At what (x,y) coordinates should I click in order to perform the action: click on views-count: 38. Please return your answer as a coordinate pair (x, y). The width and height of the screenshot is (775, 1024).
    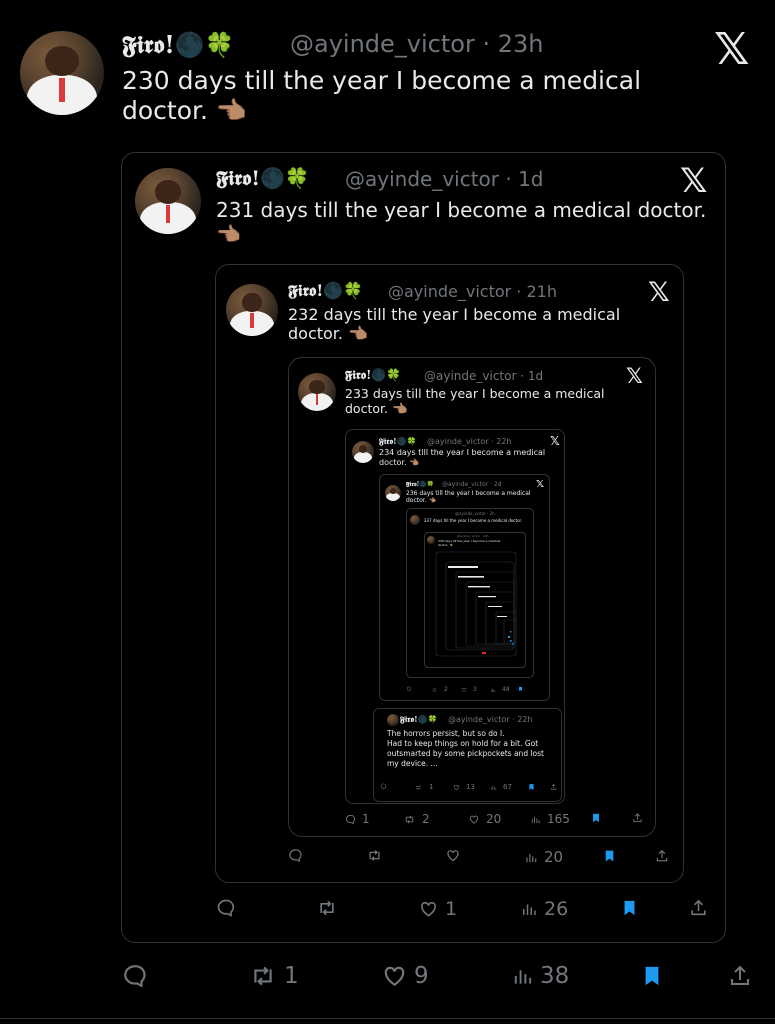
    Looking at the image, I should click on (555, 976).